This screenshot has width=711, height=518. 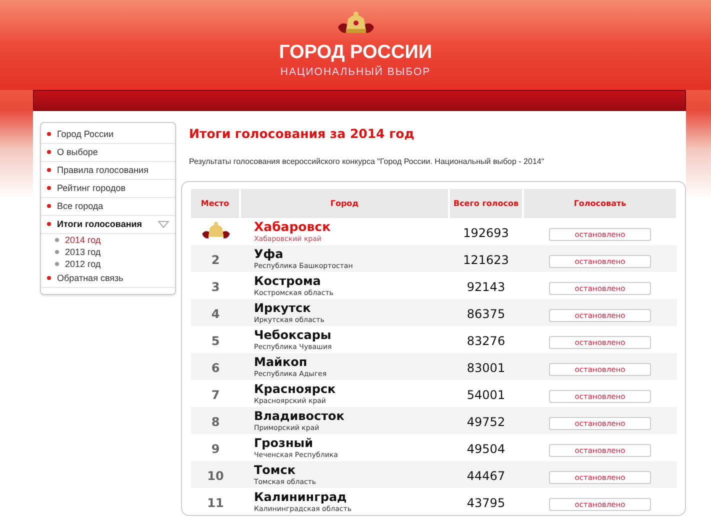 I want to click on column-header: Всего голосов, so click(x=486, y=203).